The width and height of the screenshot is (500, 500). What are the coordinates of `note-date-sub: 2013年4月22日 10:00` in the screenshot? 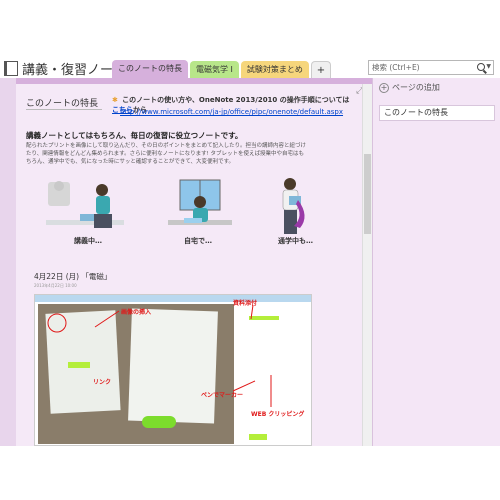 It's located at (55, 285).